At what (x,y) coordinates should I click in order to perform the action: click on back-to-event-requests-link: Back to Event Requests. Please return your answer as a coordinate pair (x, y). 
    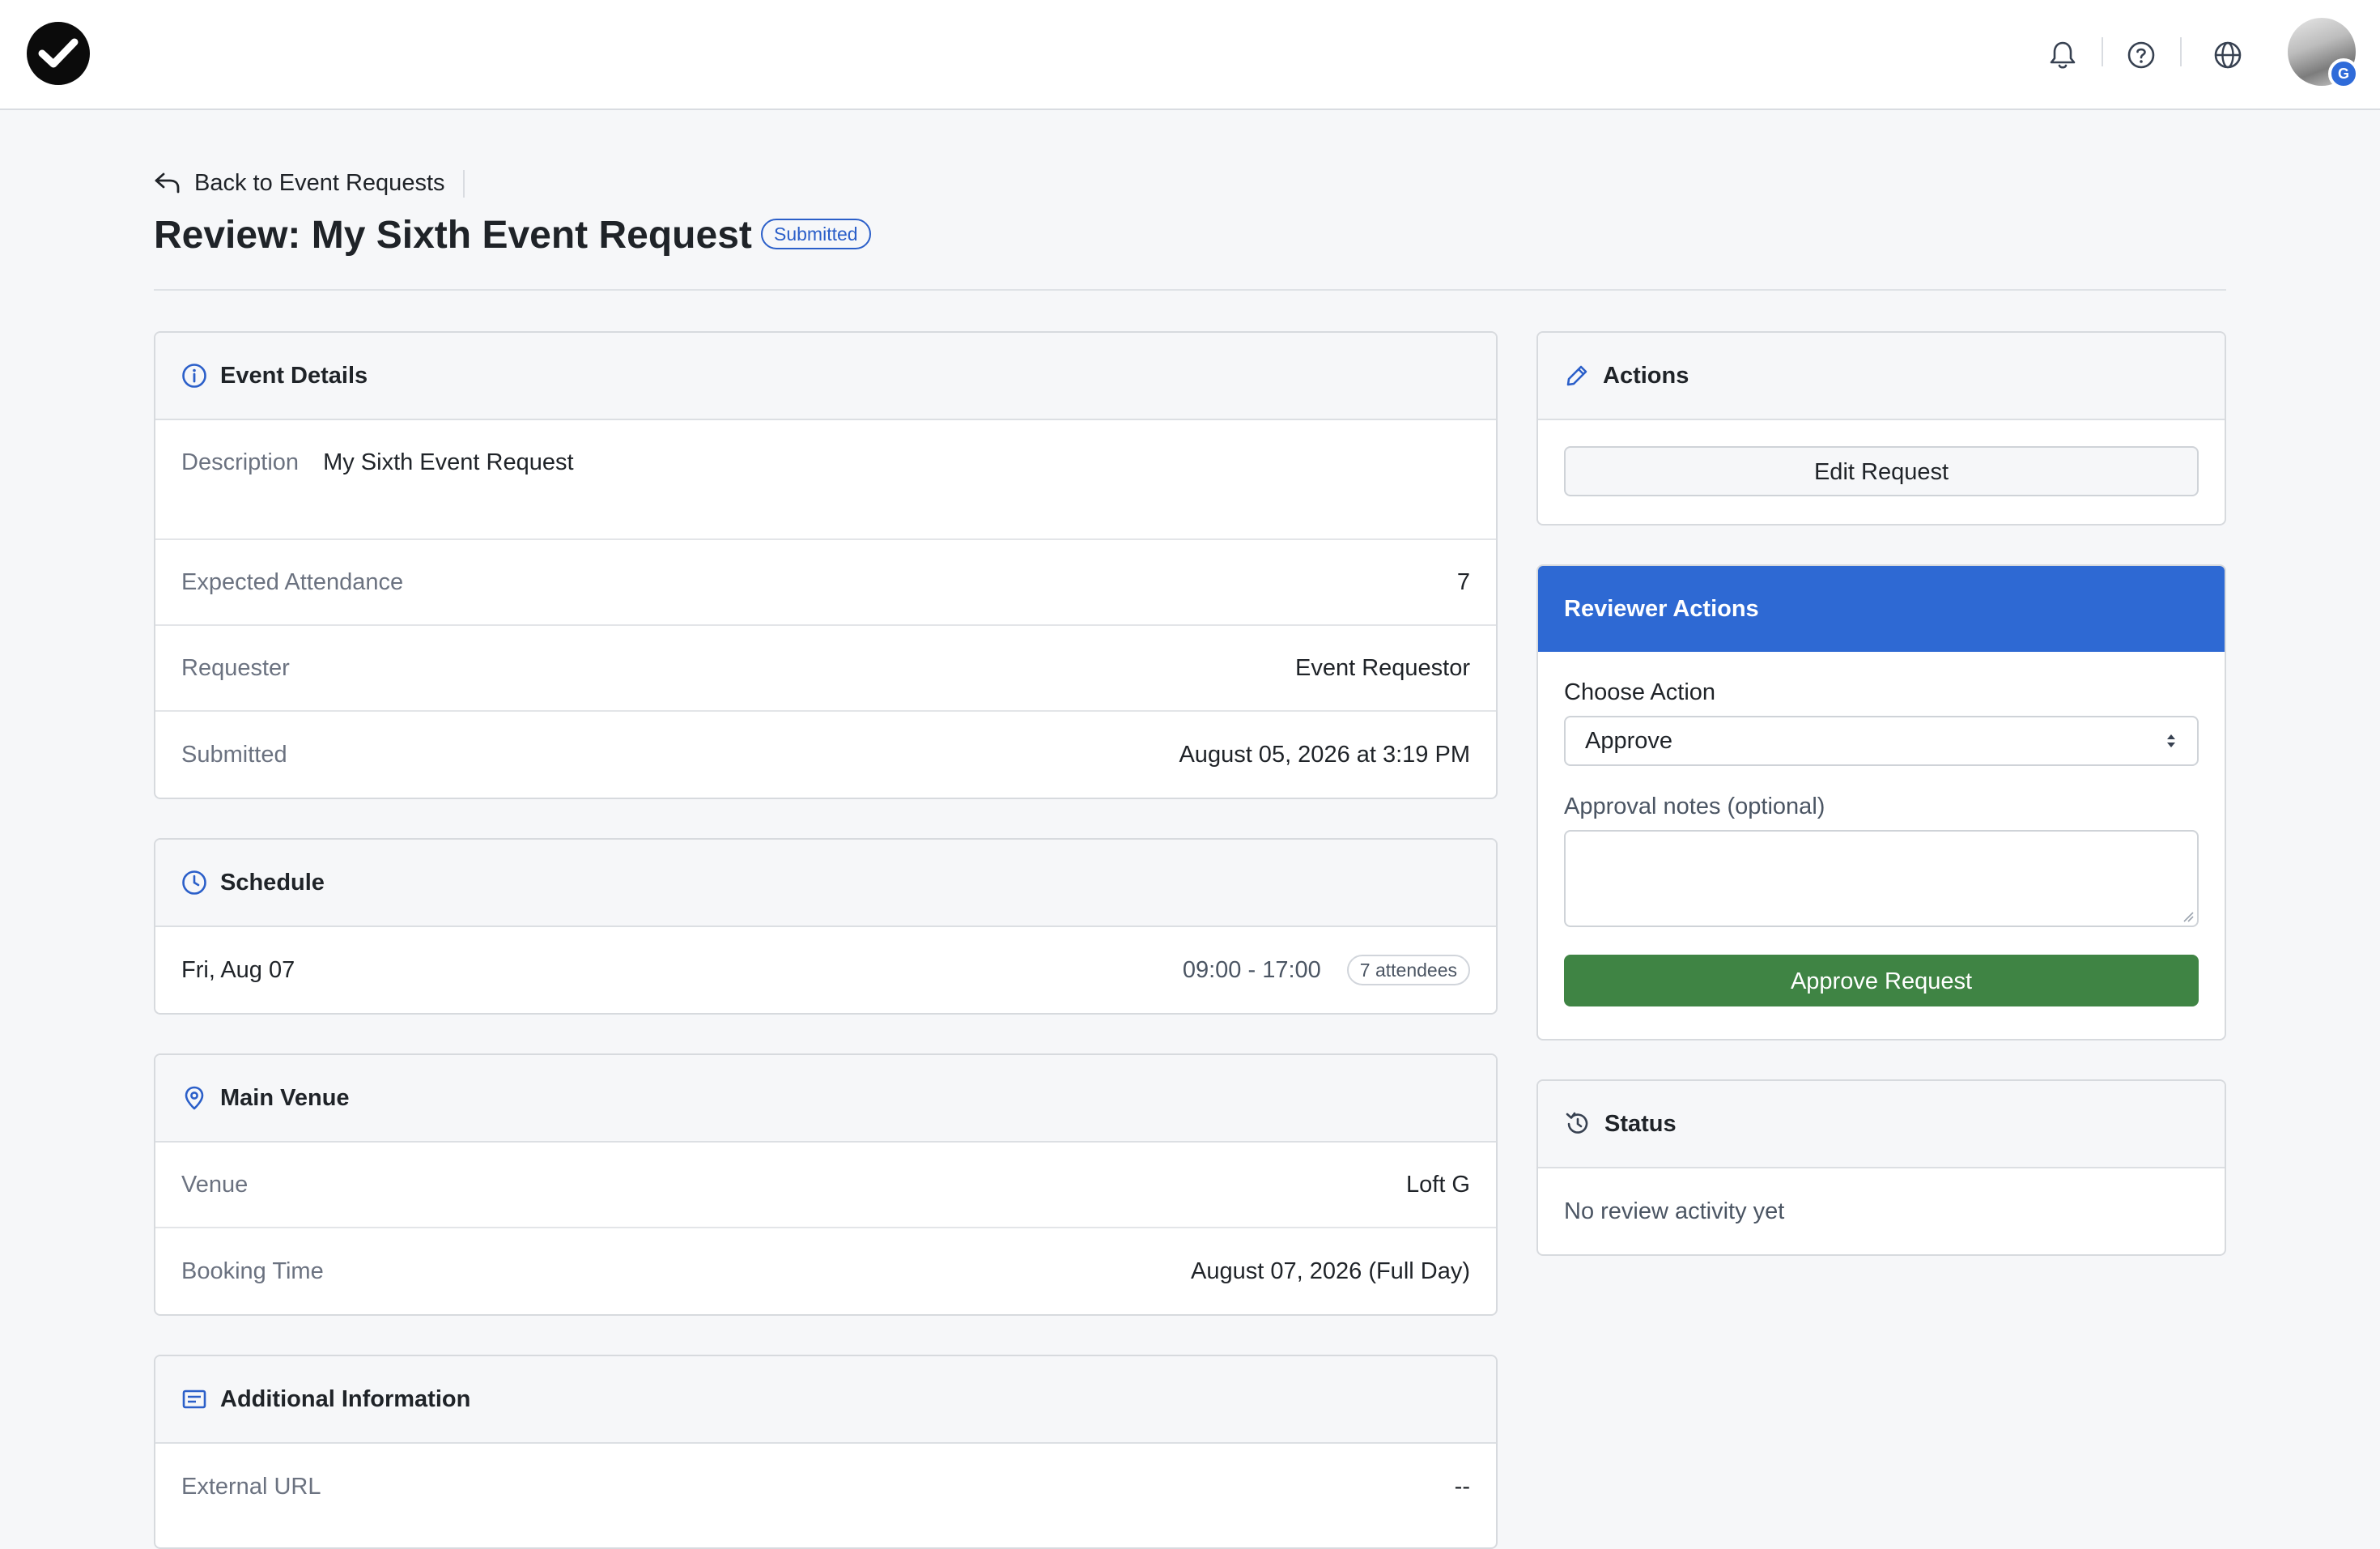
    Looking at the image, I should click on (299, 183).